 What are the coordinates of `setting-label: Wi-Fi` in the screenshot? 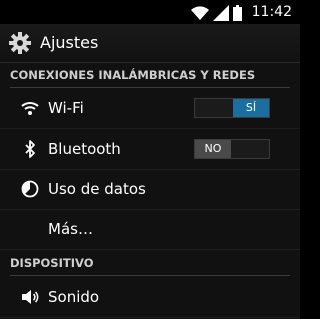 It's located at (66, 108).